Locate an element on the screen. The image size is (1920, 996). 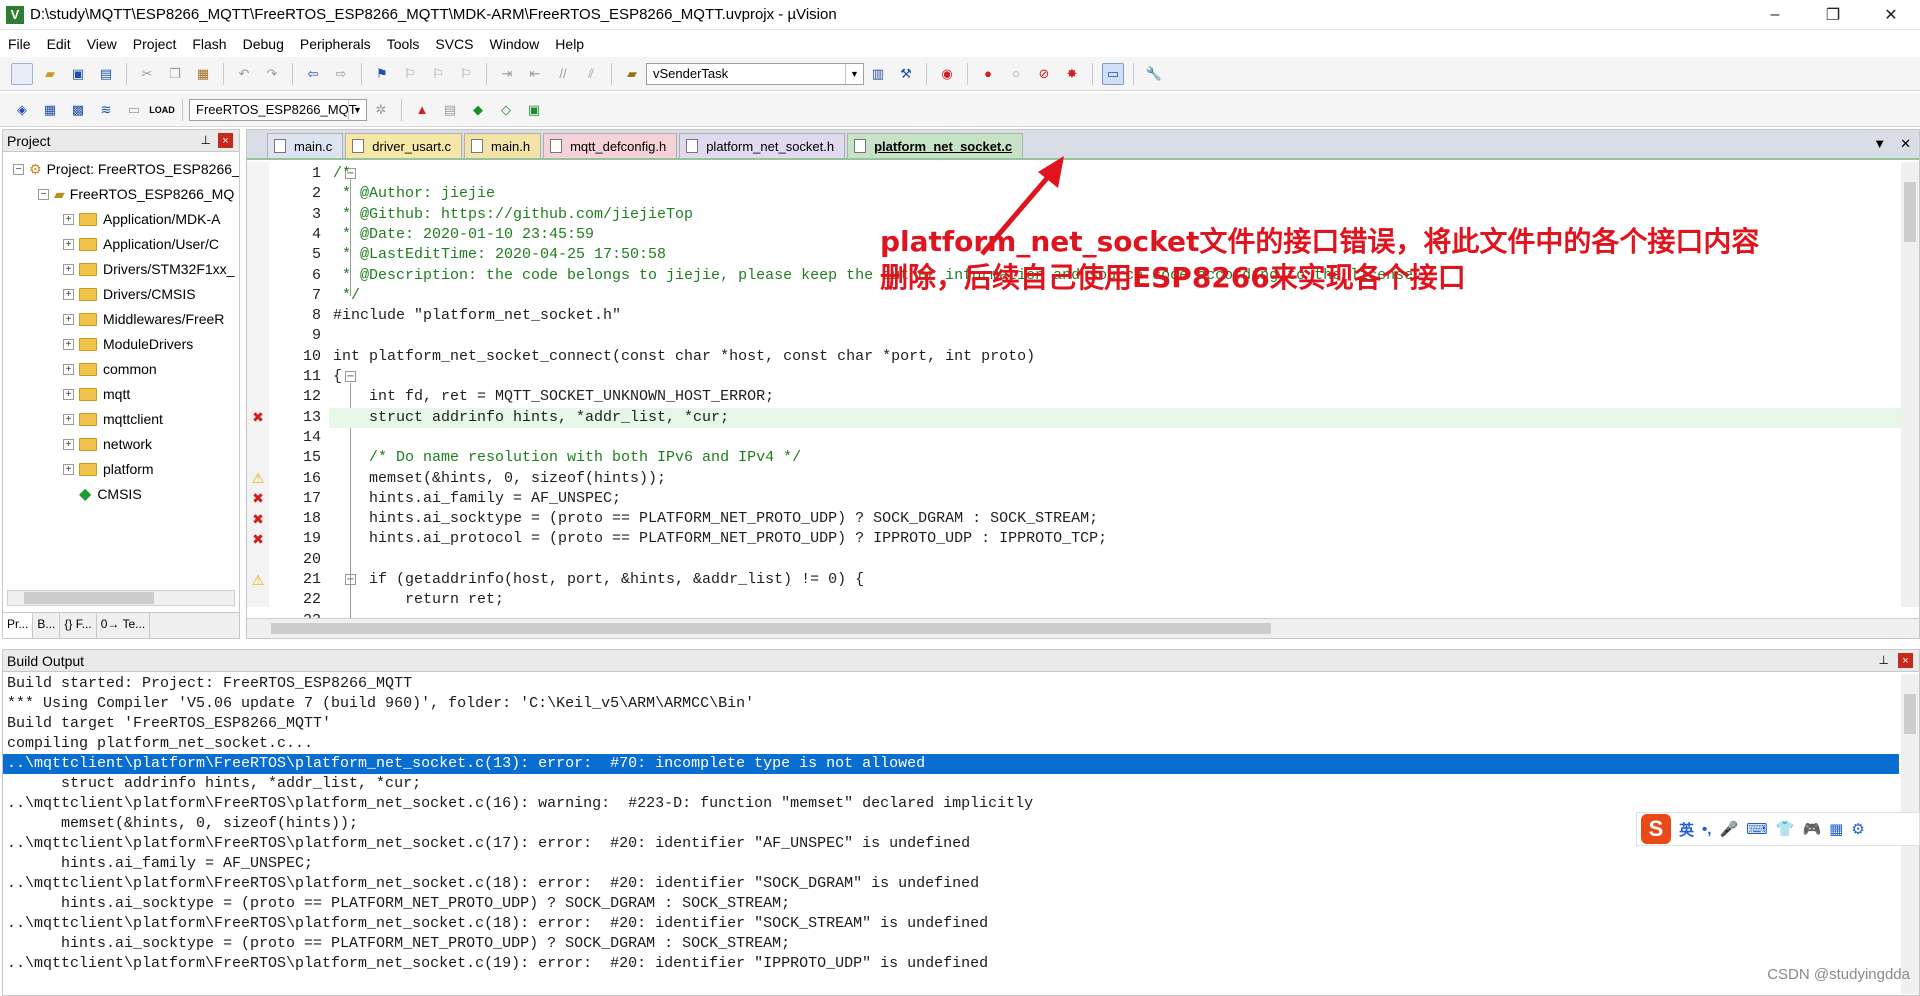
file-tab: main.c is located at coordinates (305, 145).